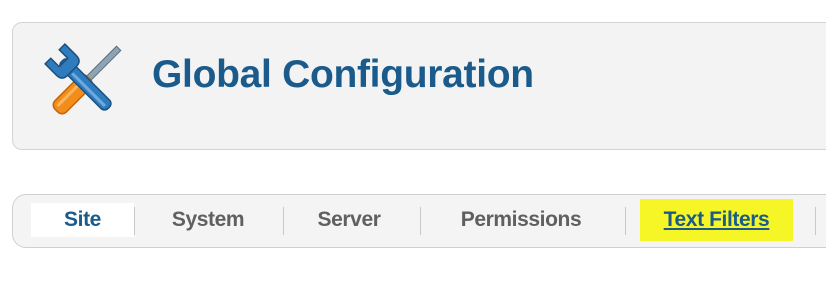 The height and width of the screenshot is (287, 826). Describe the element at coordinates (208, 220) in the screenshot. I see `tab-system: System` at that location.